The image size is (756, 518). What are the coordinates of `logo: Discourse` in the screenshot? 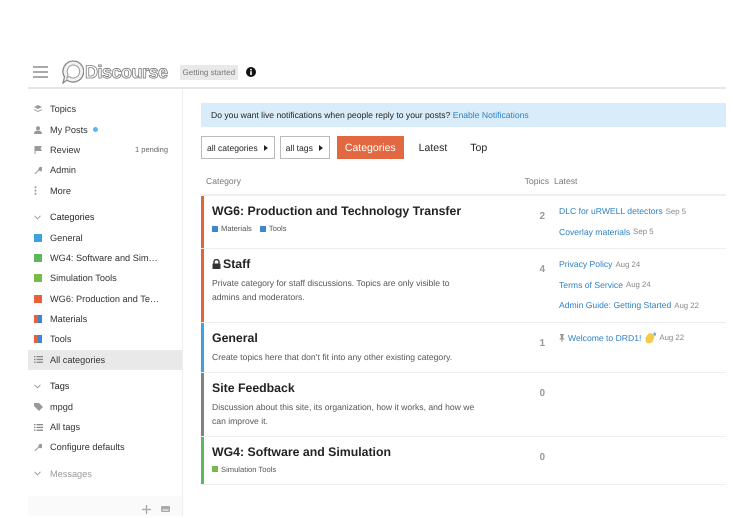 It's located at (115, 72).